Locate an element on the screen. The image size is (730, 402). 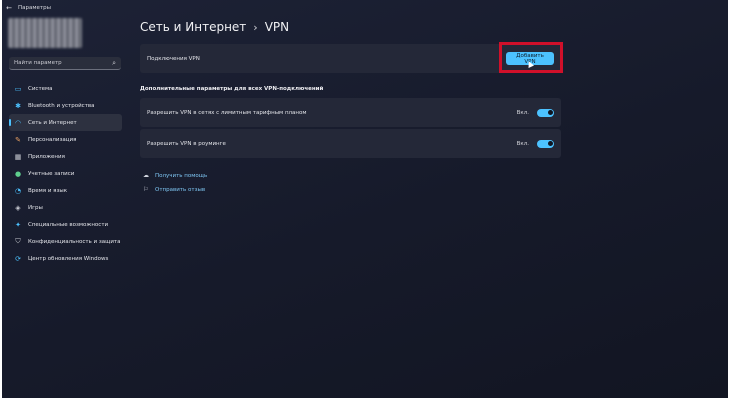
sidebar-item-privacy: ⛉ Конфиденциальность и защита is located at coordinates (65, 241).